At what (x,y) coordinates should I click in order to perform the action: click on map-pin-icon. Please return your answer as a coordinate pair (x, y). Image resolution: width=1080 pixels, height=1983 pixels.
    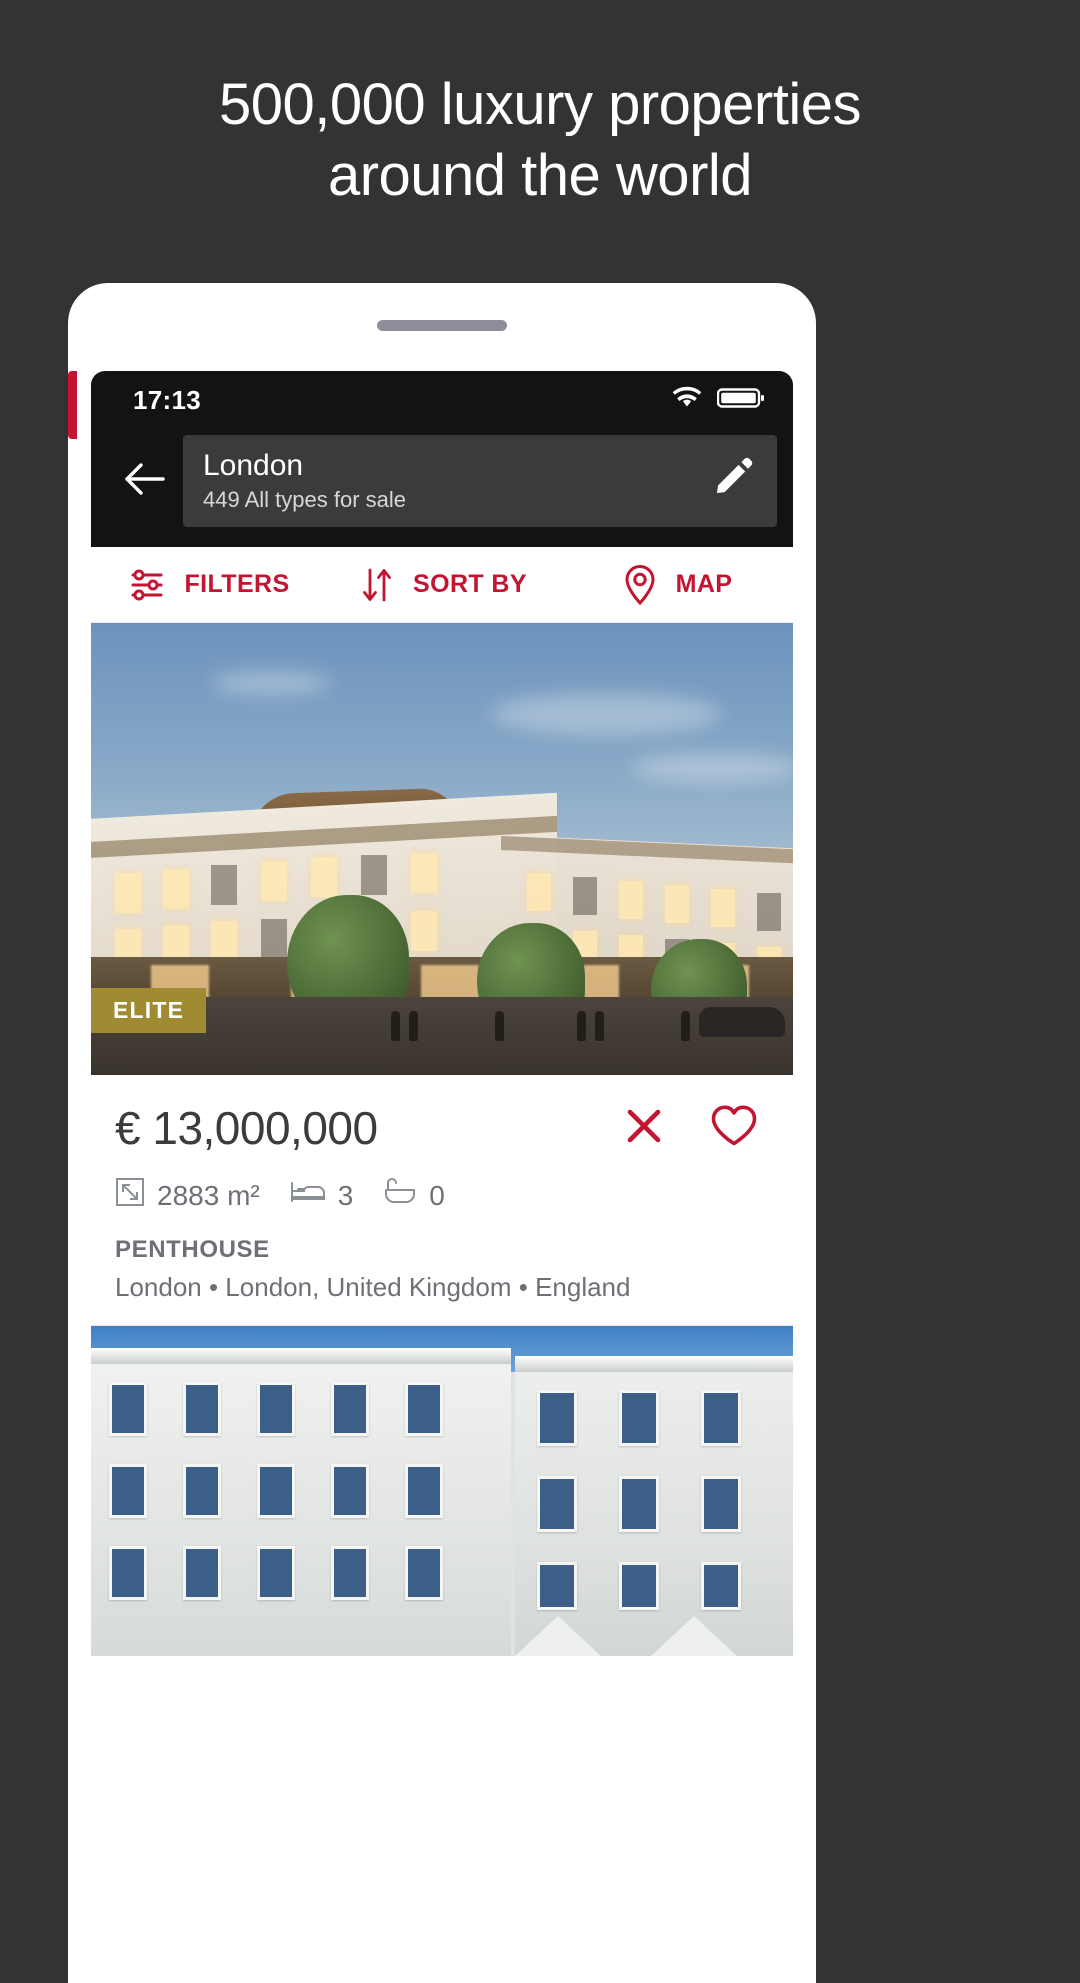
    Looking at the image, I should click on (640, 585).